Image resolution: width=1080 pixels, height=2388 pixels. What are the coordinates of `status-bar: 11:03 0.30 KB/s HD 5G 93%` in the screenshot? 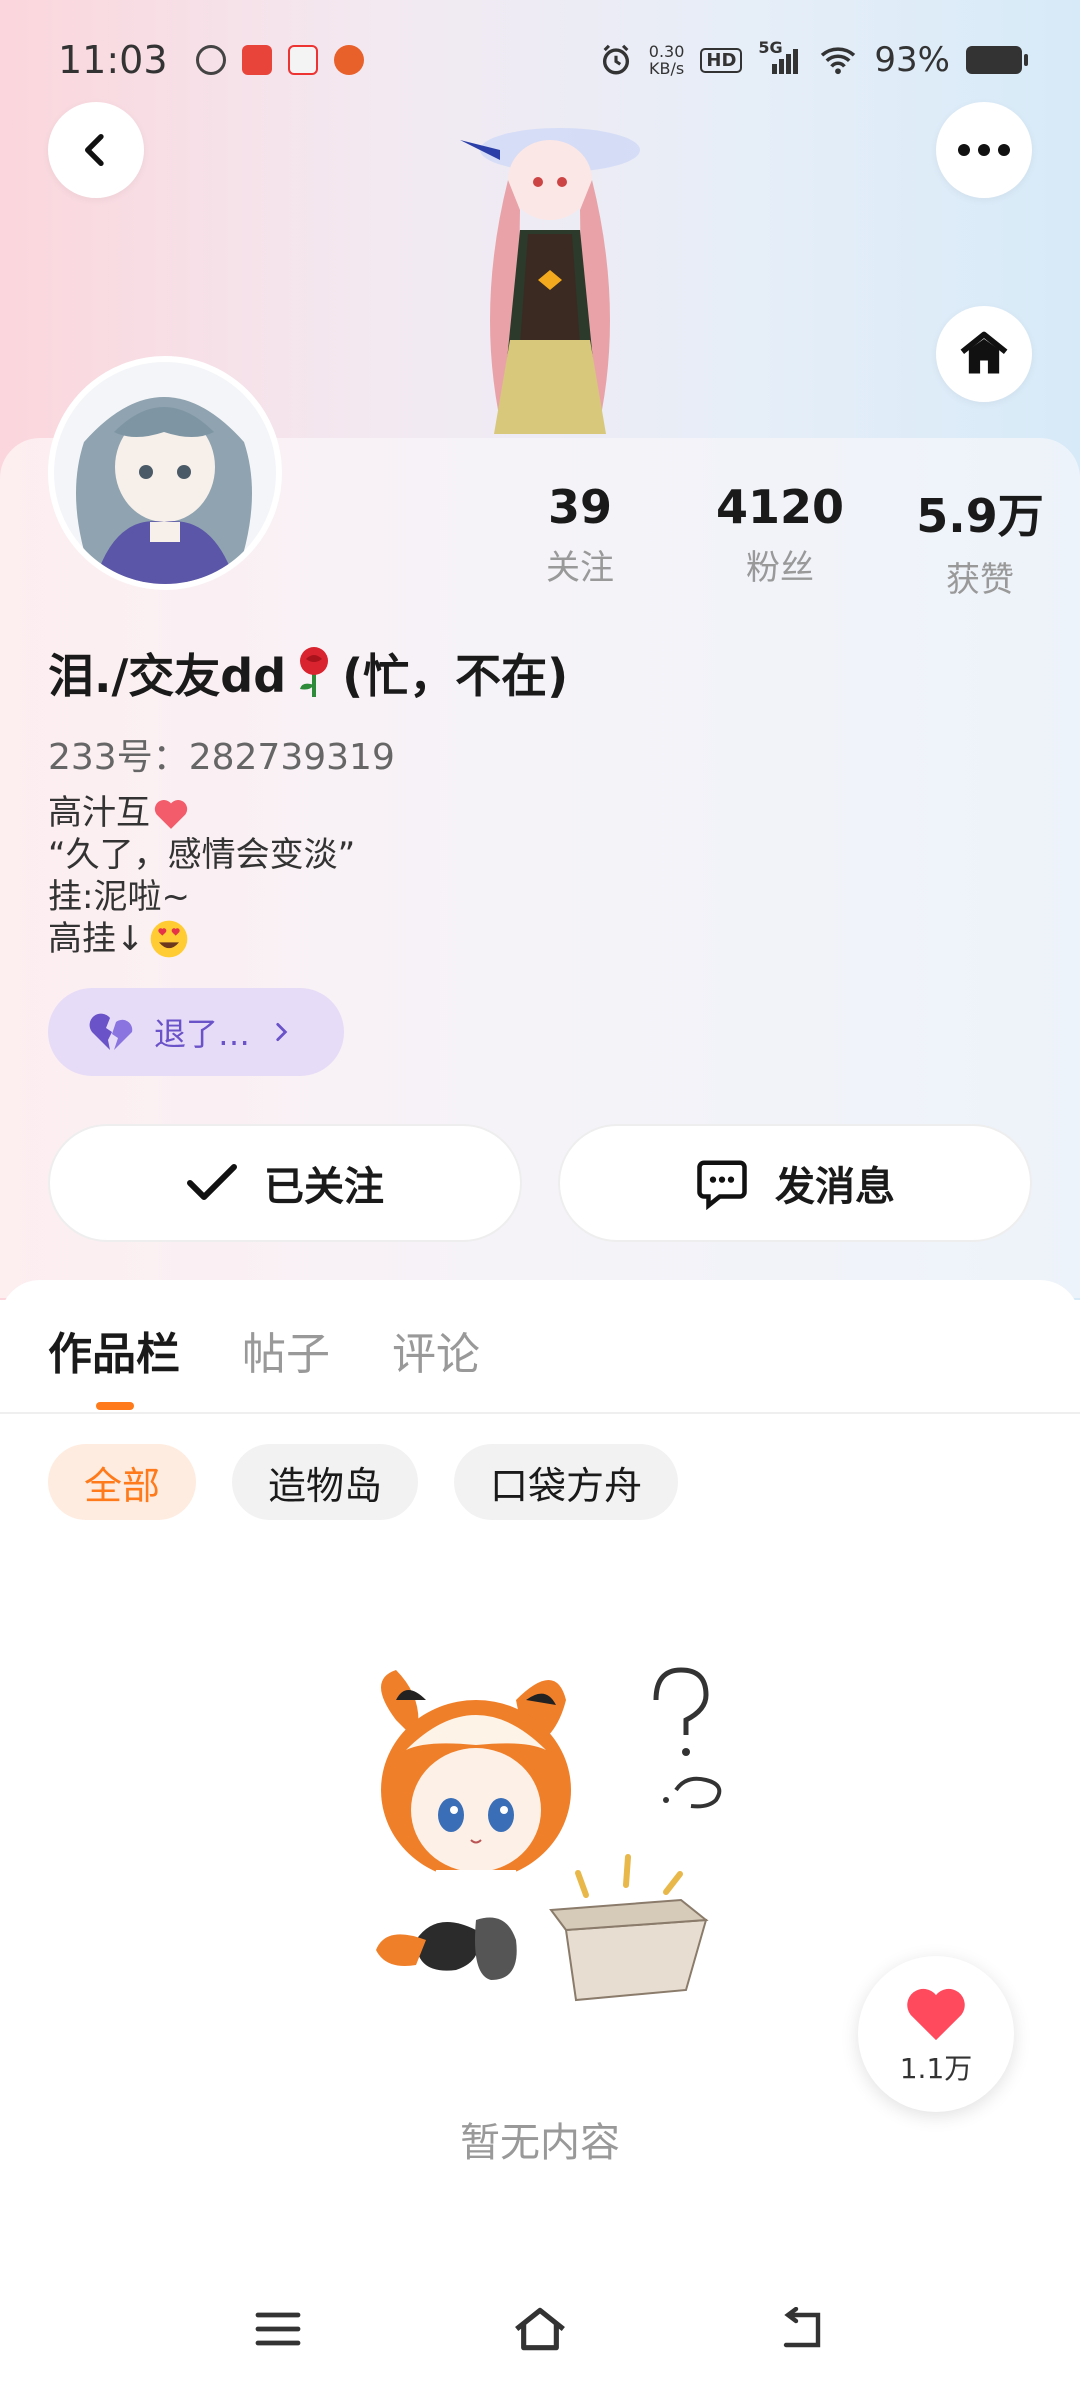 It's located at (540, 60).